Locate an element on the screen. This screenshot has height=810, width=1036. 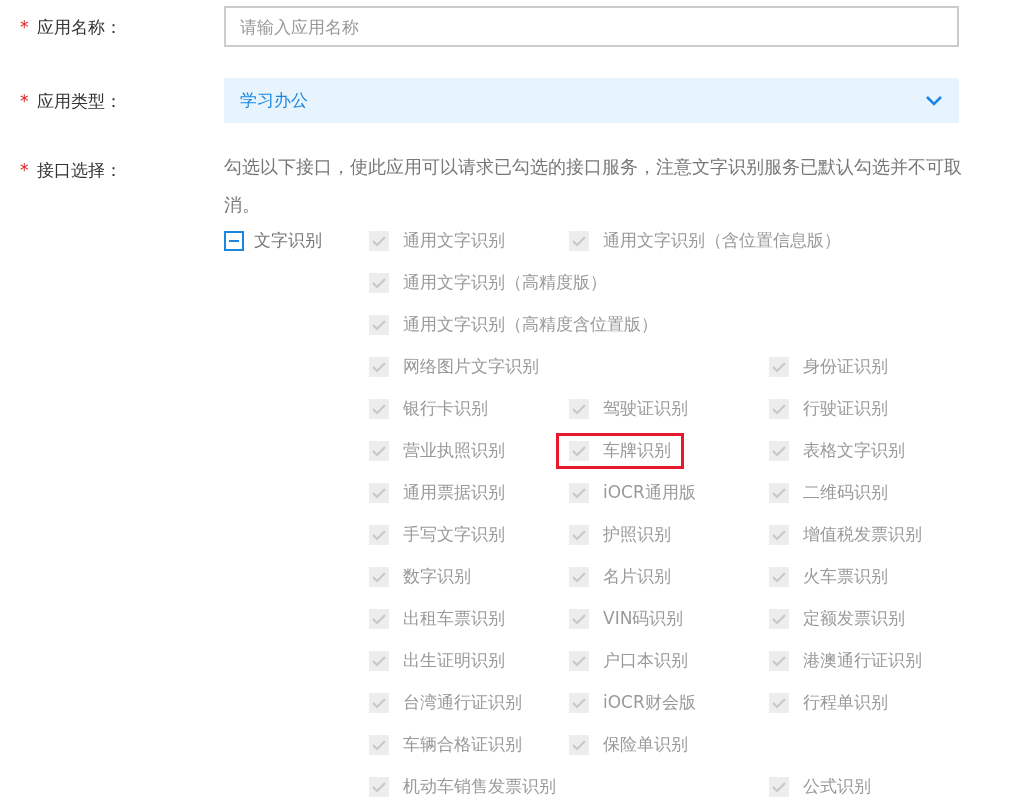
option-label: 火车票识别 is located at coordinates (845, 577).